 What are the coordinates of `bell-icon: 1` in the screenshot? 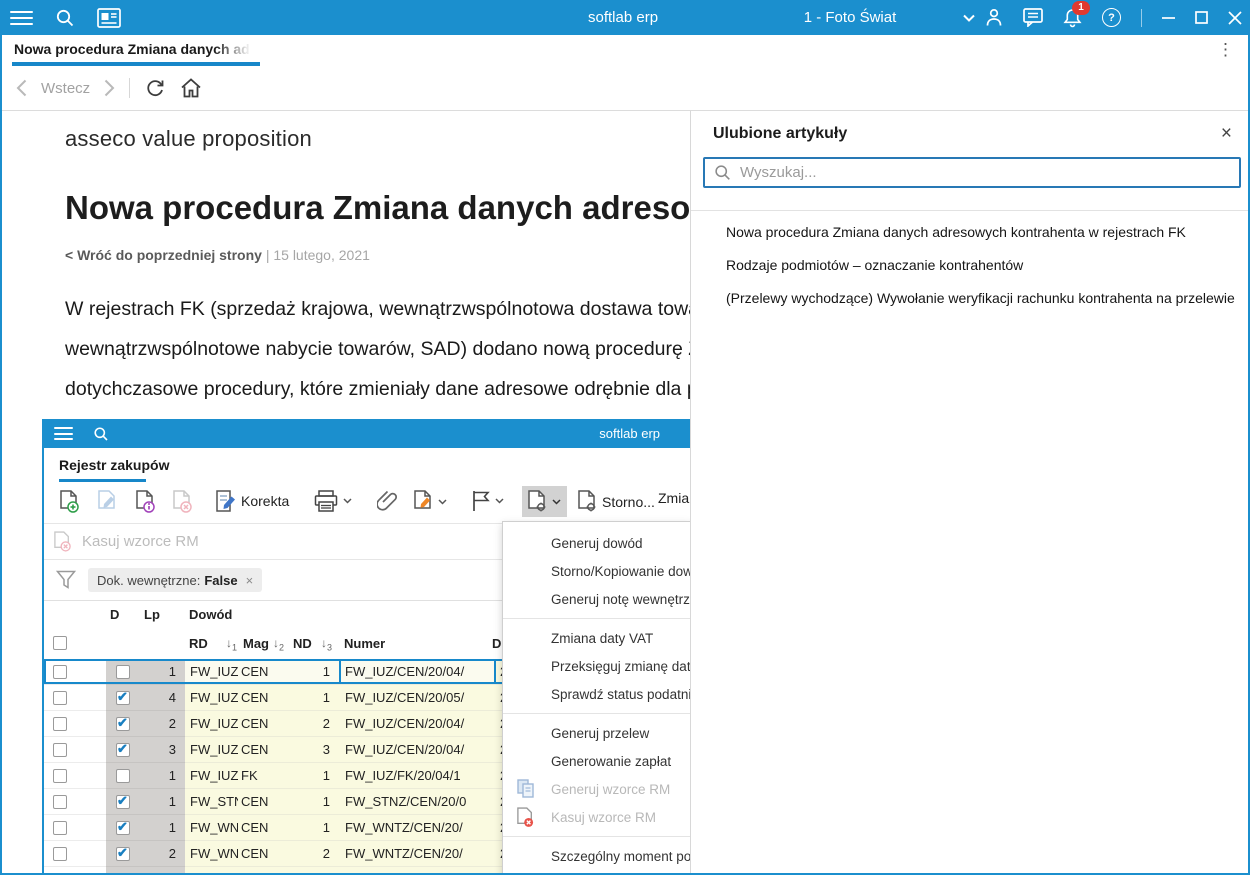 It's located at (1076, 14).